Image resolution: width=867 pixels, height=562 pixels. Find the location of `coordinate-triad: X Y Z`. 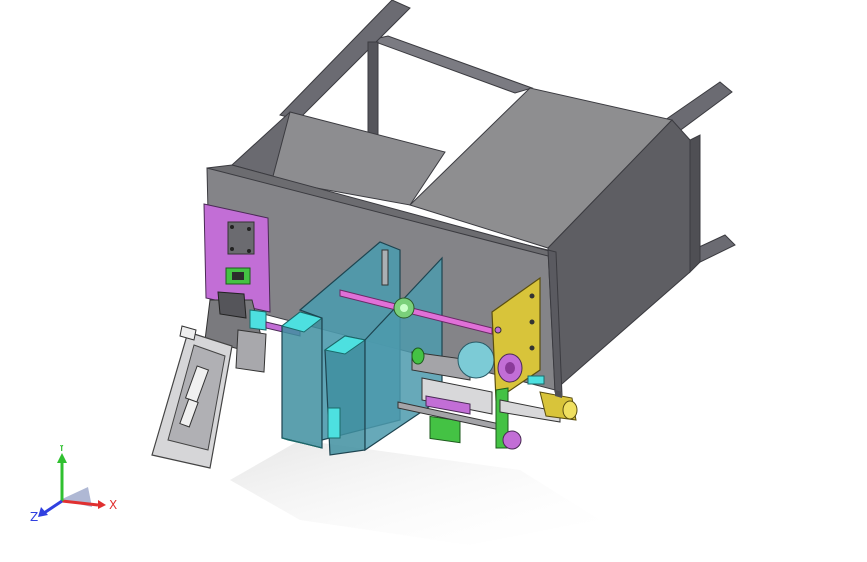

coordinate-triad: X Y Z is located at coordinates (73, 484).